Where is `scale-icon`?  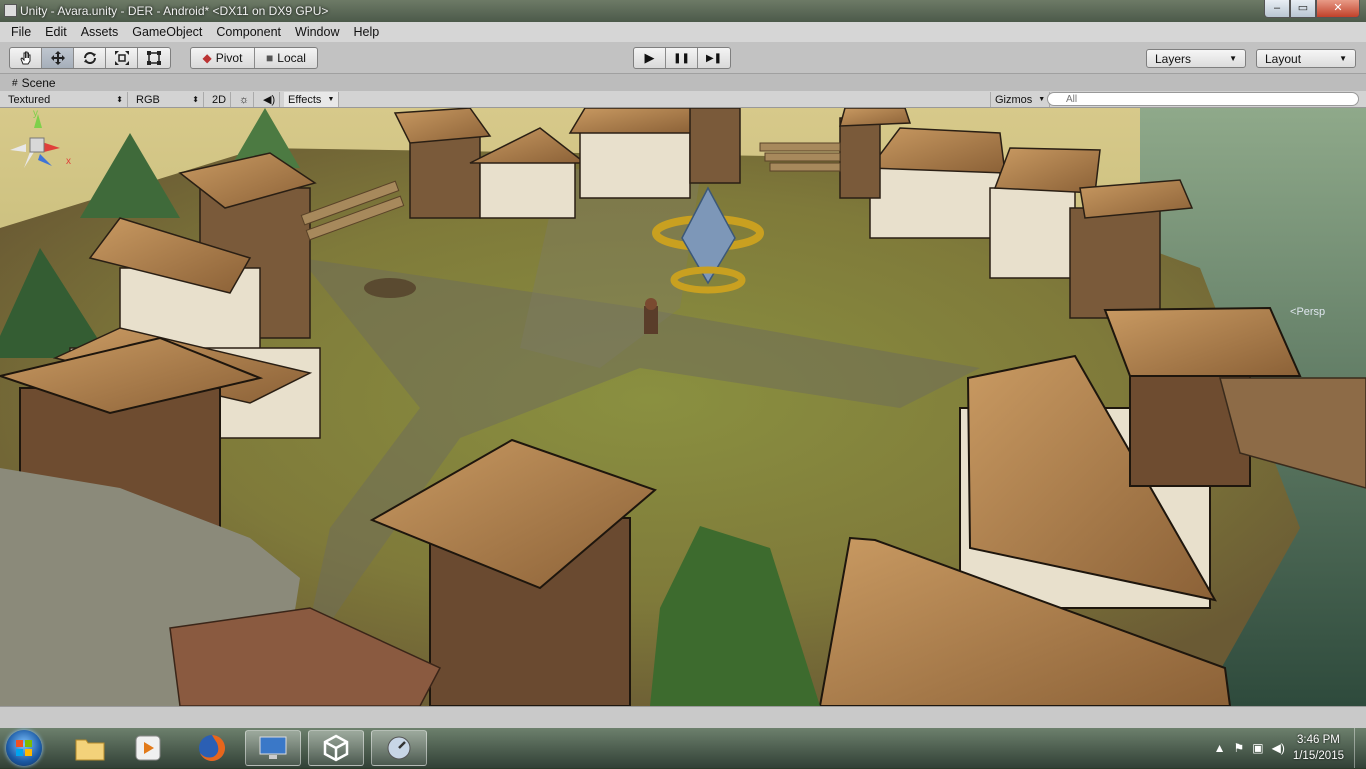
scale-icon is located at coordinates (121, 58).